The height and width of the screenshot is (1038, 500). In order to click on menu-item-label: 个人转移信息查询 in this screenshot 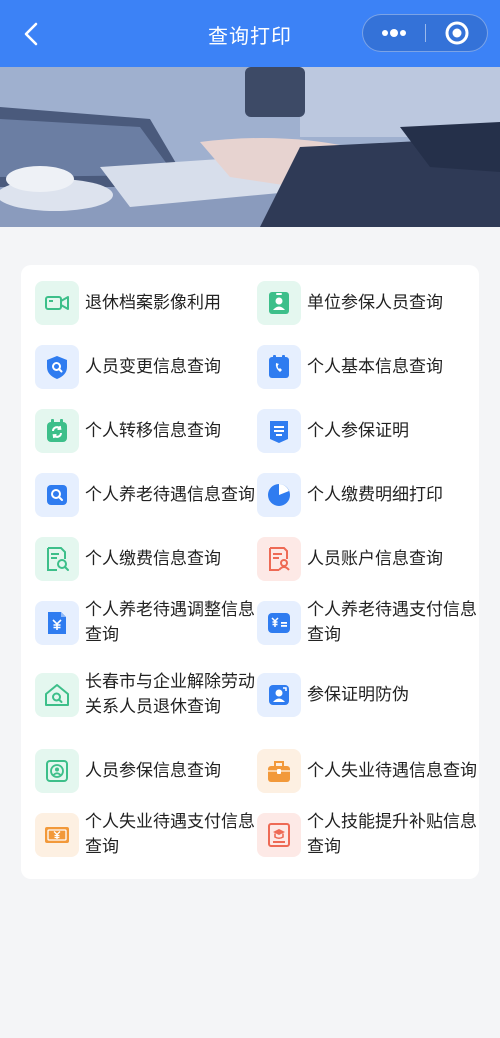, I will do `click(153, 430)`.